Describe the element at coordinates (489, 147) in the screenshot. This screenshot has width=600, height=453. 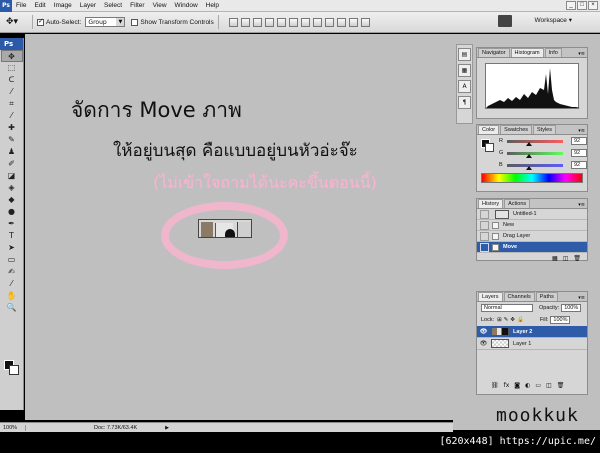
I see `color-bg-swatch` at that location.